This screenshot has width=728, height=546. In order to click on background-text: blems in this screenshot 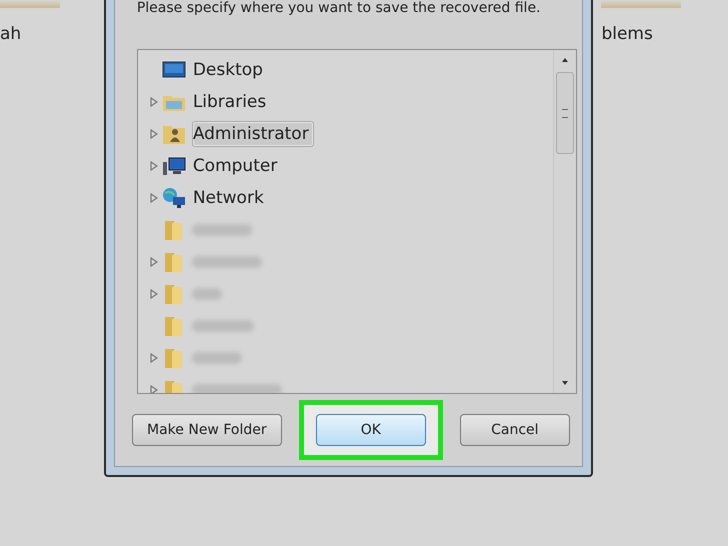, I will do `click(627, 34)`.